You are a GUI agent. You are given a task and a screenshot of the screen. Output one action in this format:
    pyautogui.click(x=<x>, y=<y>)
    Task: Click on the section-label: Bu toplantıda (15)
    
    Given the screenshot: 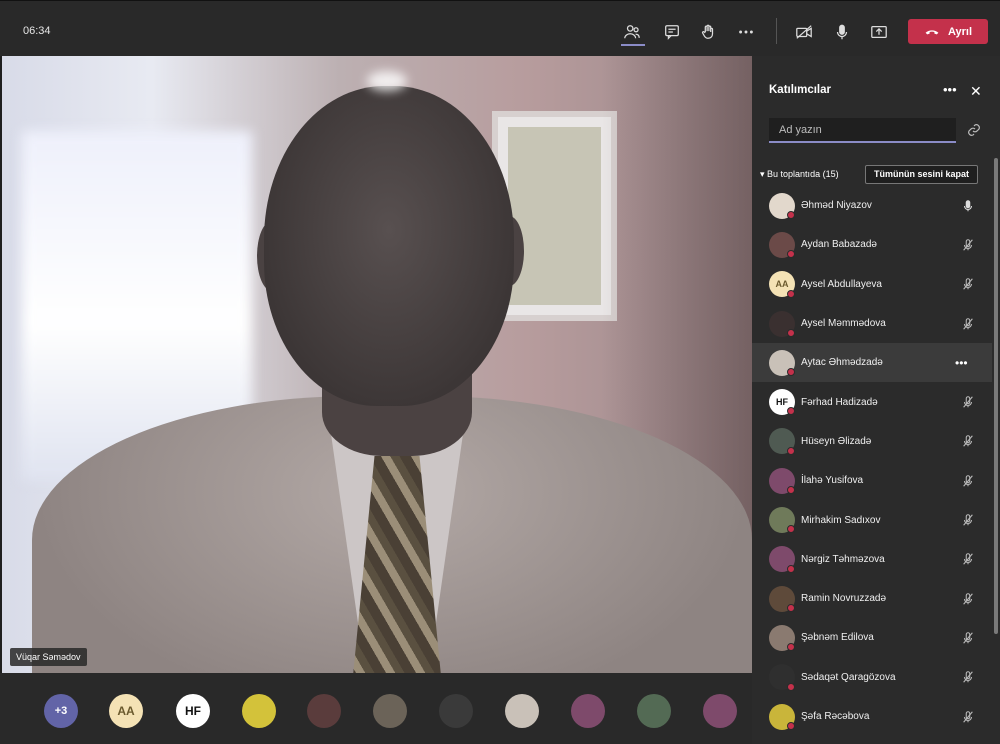 What is the action you would take?
    pyautogui.click(x=803, y=174)
    